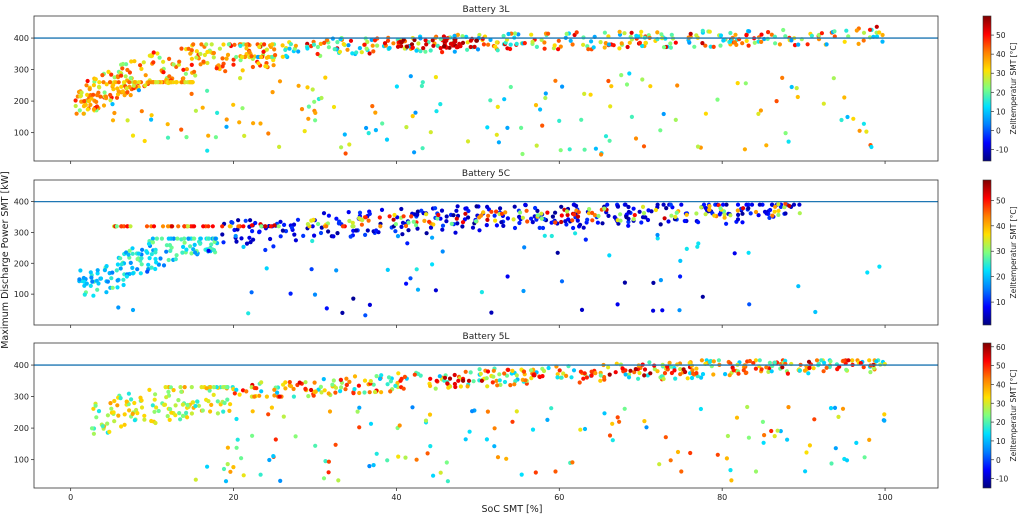  What do you see at coordinates (486, 174) in the screenshot?
I see `panel-title: Battery 5C` at bounding box center [486, 174].